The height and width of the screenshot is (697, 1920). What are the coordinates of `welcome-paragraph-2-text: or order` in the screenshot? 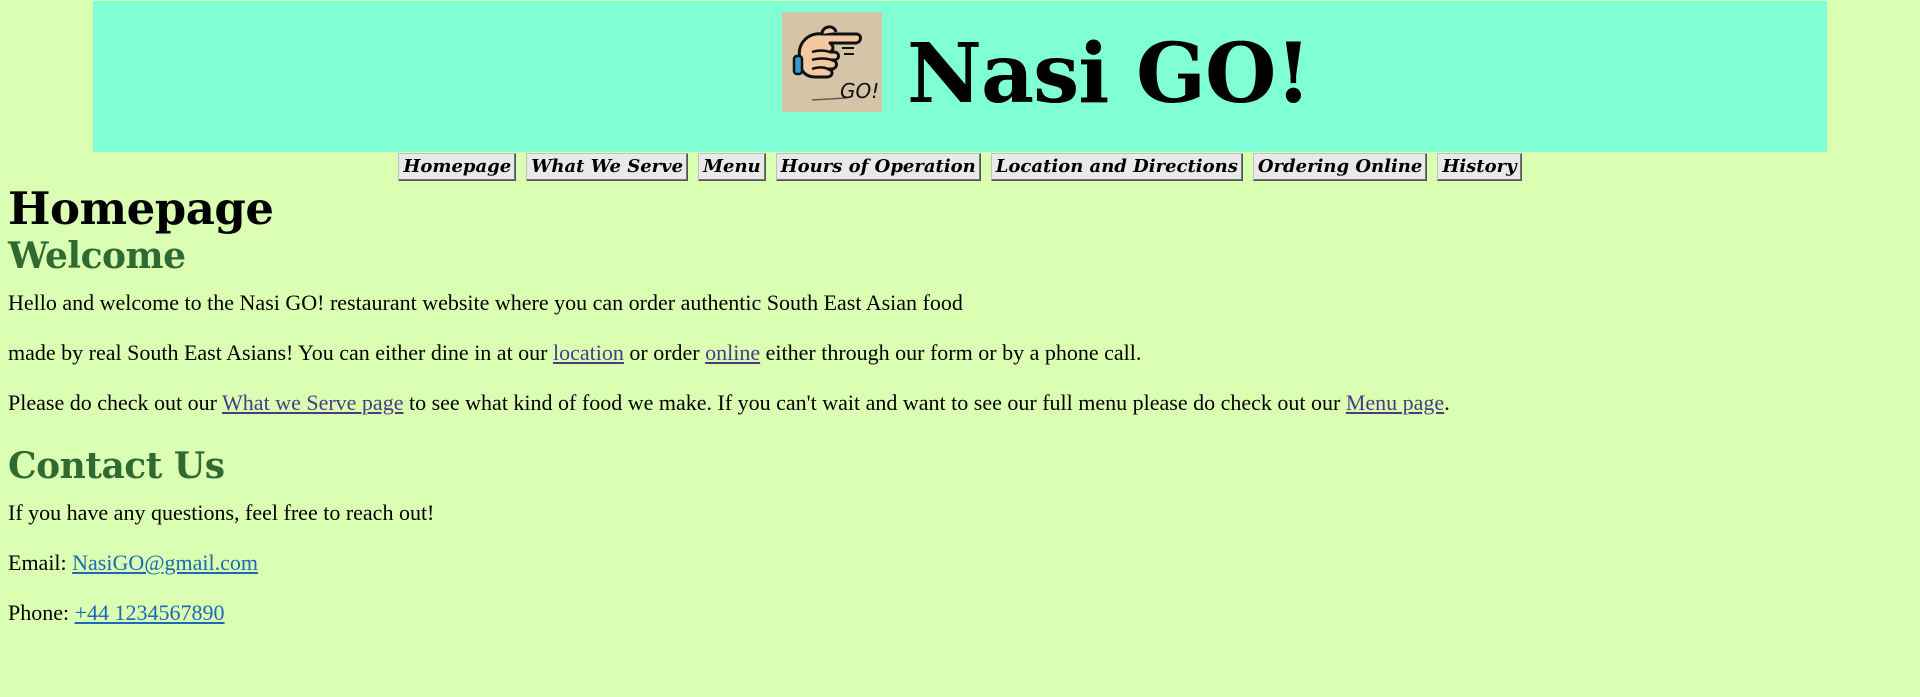 It's located at (664, 352).